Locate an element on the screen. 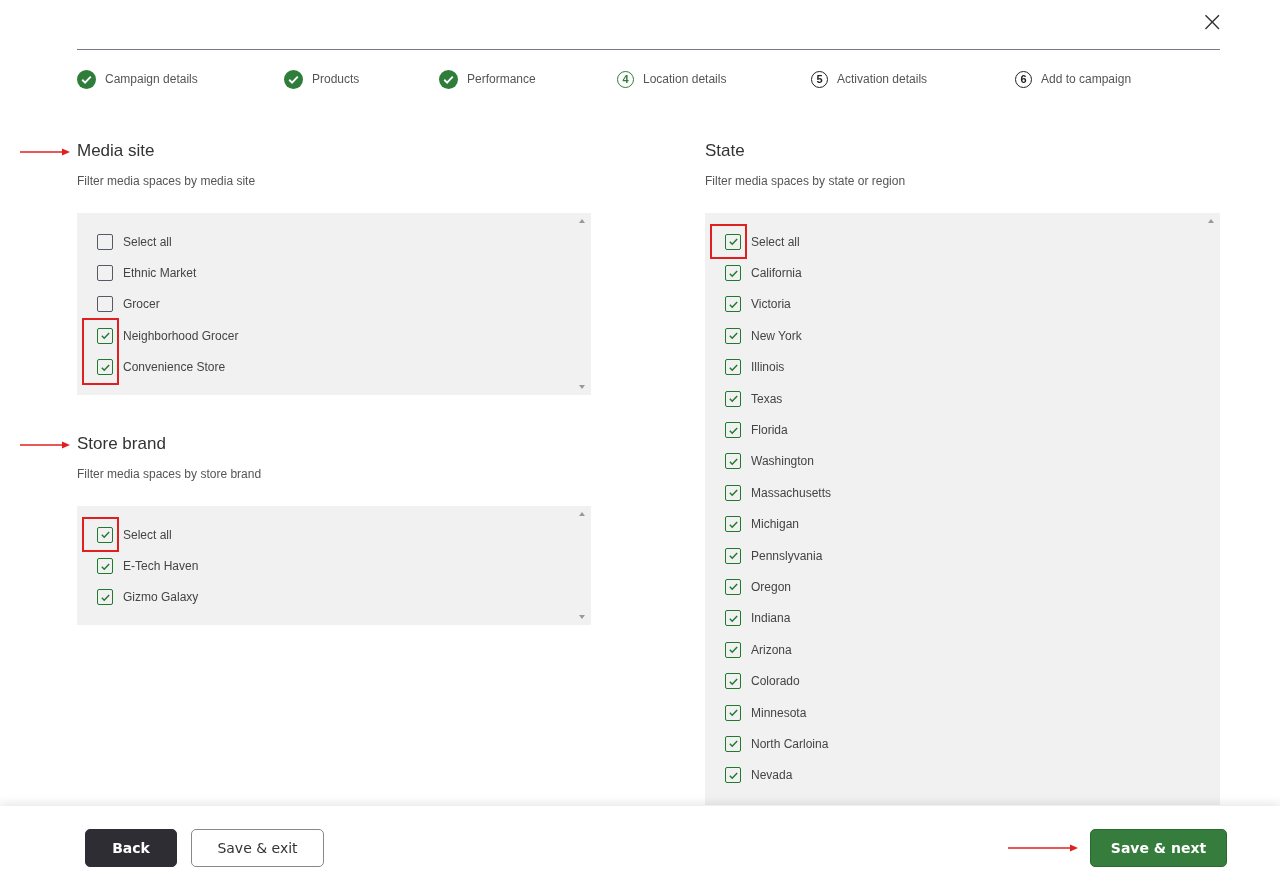  step-label: Location details is located at coordinates (685, 79).